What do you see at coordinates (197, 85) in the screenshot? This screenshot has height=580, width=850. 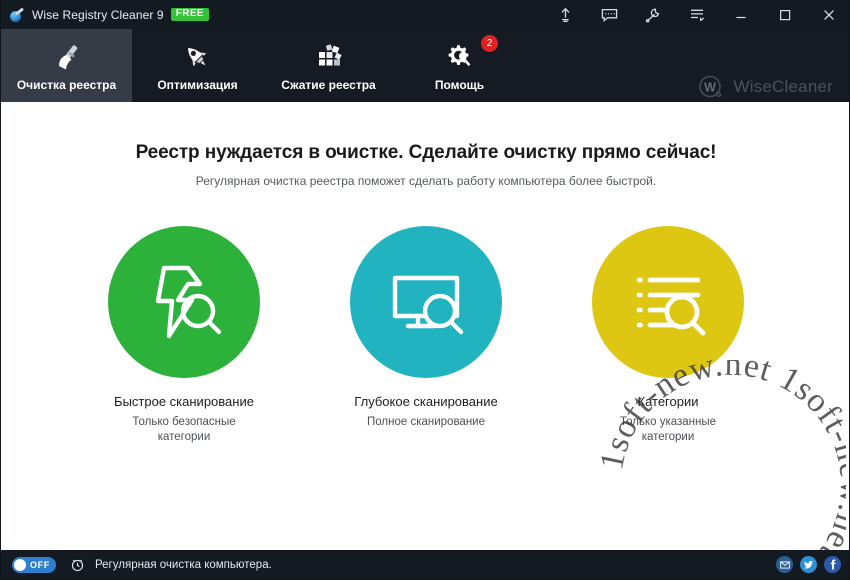 I see `nav-label: Оптимизация` at bounding box center [197, 85].